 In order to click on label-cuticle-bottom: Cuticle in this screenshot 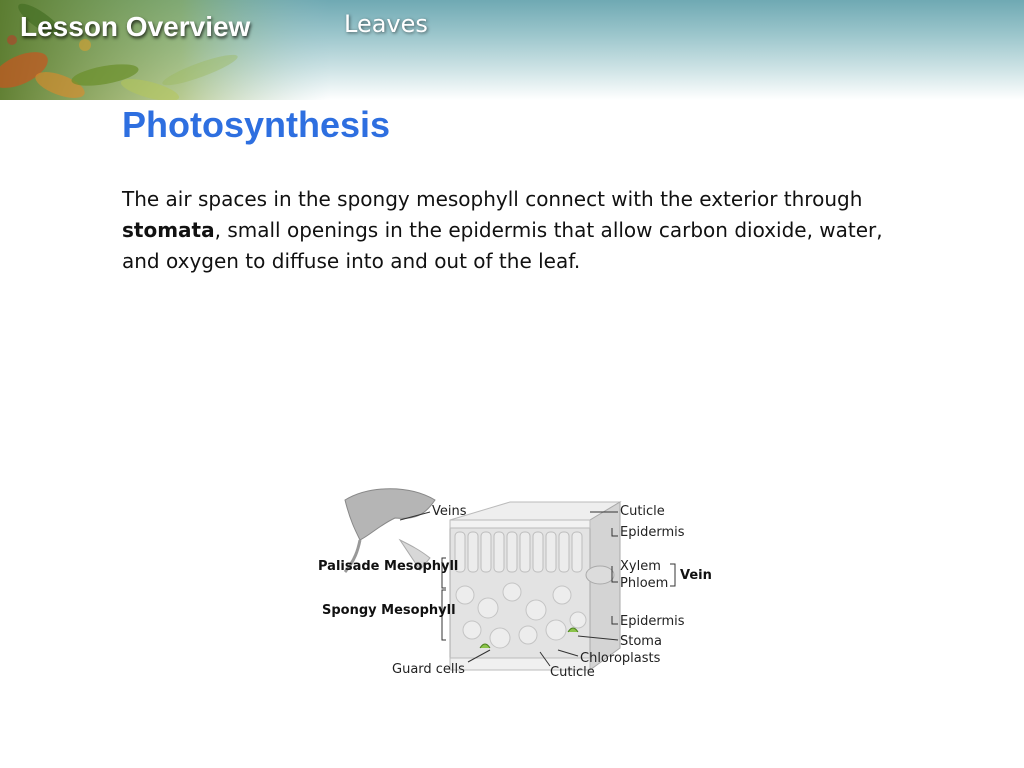, I will do `click(572, 672)`.